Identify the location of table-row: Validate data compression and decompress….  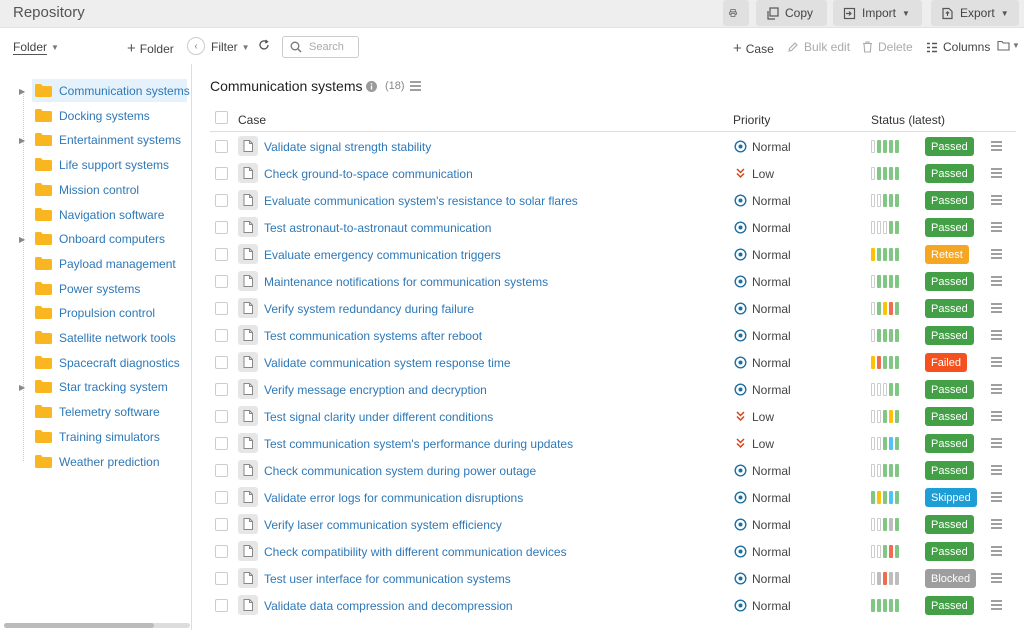
(613, 605).